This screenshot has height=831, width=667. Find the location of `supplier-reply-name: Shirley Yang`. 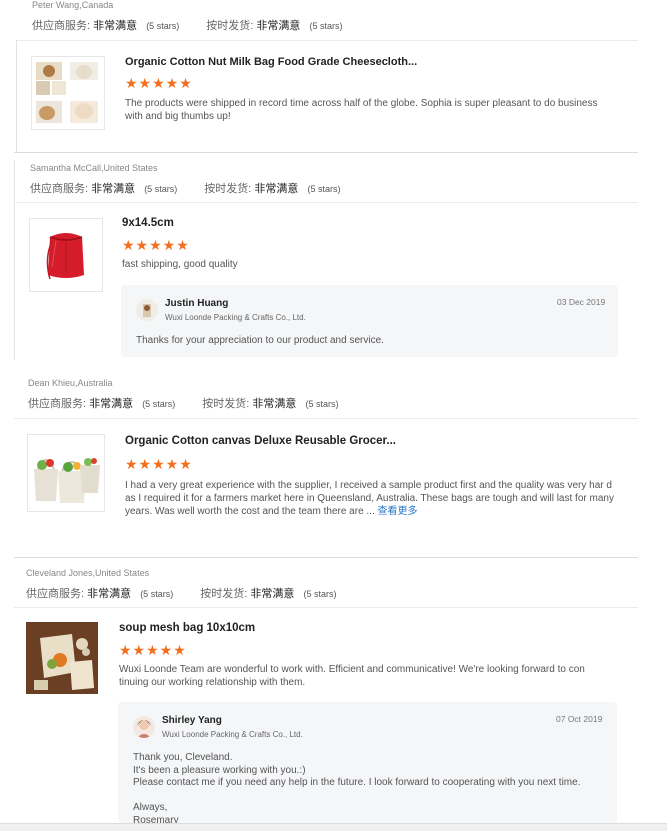

supplier-reply-name: Shirley Yang is located at coordinates (192, 720).